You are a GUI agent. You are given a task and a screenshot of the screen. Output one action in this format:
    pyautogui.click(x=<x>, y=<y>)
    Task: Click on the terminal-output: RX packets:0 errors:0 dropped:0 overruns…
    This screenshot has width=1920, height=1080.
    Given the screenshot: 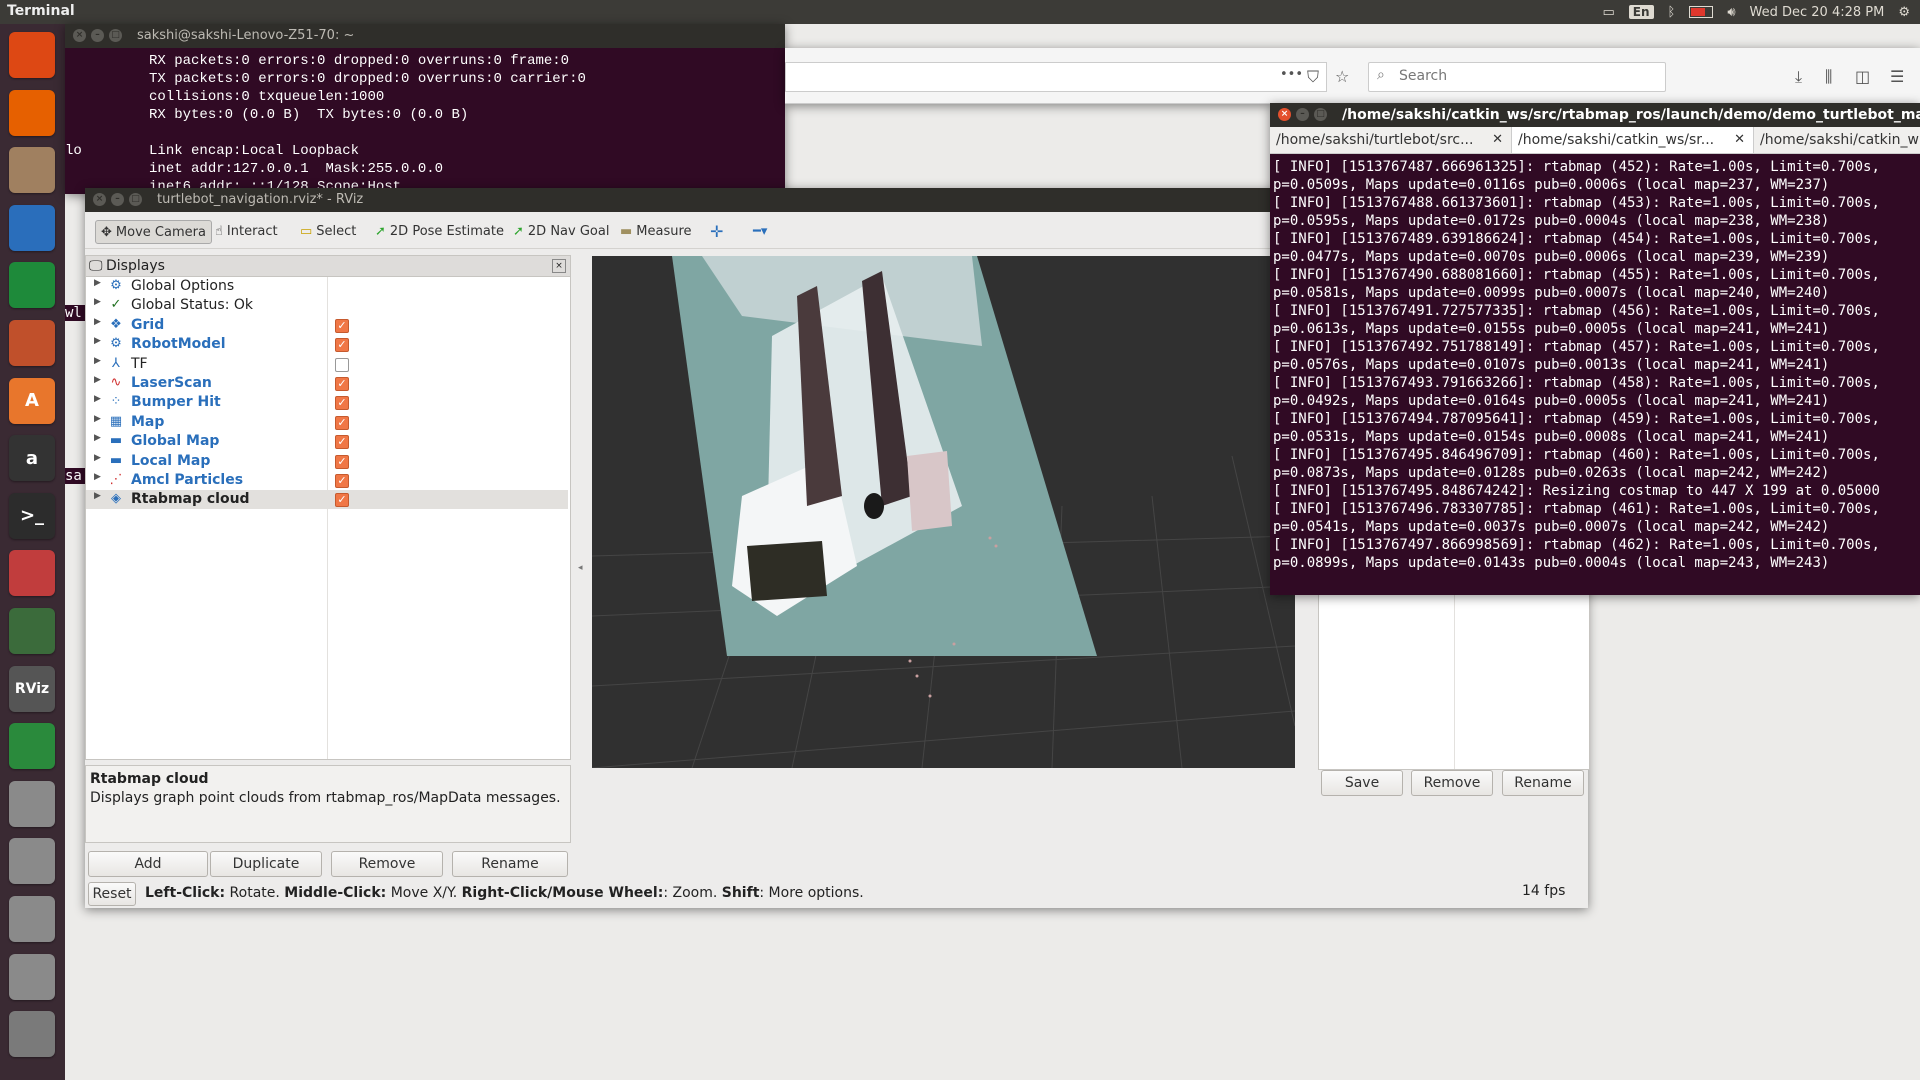 What is the action you would take?
    pyautogui.click(x=425, y=122)
    